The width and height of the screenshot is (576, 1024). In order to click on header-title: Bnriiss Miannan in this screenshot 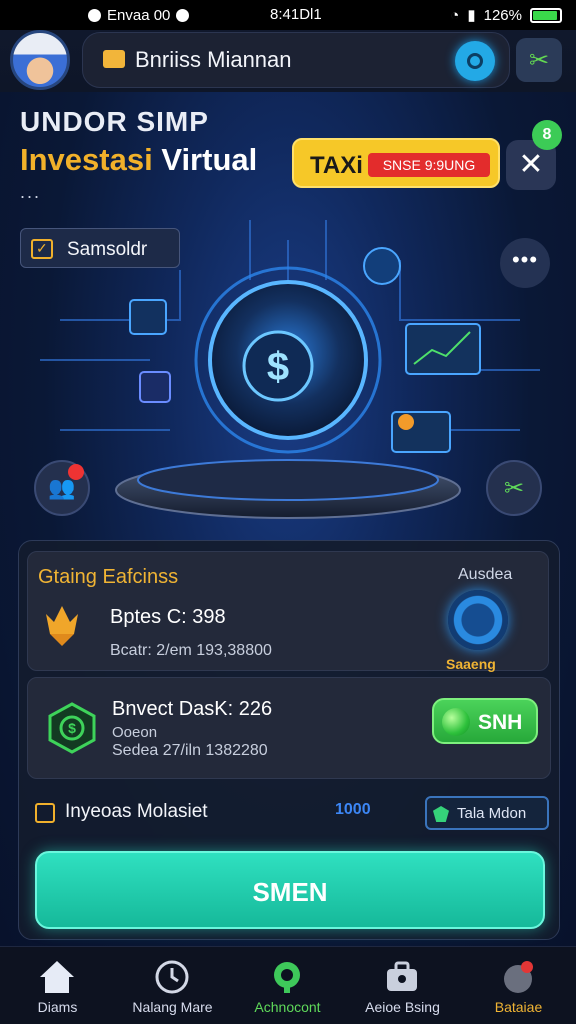, I will do `click(213, 59)`.